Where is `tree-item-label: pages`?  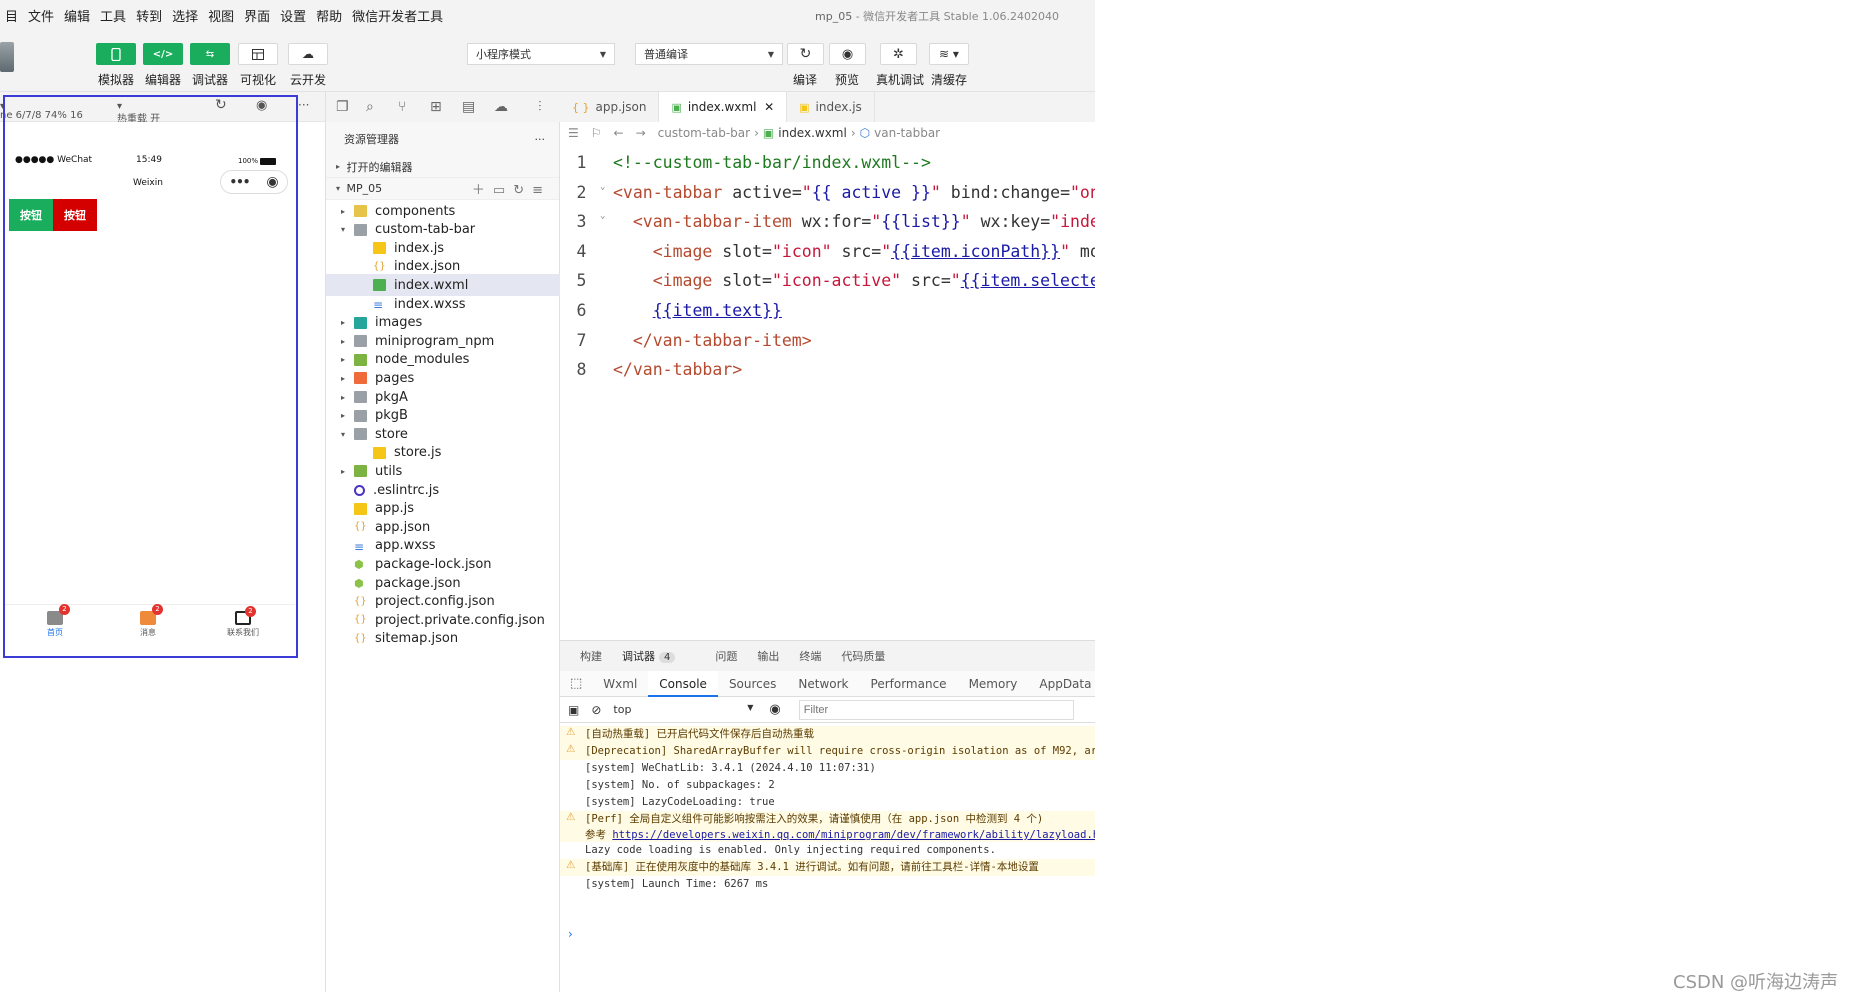 tree-item-label: pages is located at coordinates (395, 378).